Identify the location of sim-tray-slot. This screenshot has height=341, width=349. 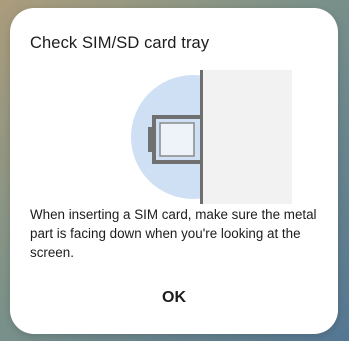
(177, 139).